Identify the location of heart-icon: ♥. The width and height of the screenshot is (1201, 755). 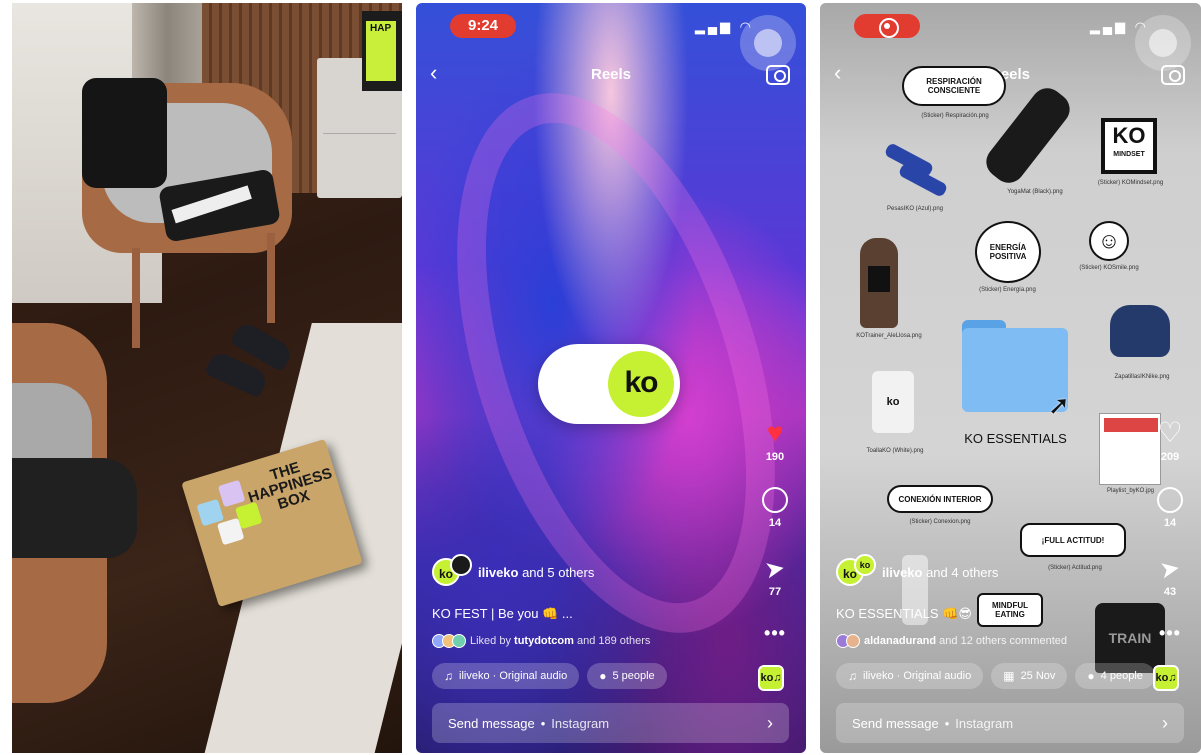
(775, 432).